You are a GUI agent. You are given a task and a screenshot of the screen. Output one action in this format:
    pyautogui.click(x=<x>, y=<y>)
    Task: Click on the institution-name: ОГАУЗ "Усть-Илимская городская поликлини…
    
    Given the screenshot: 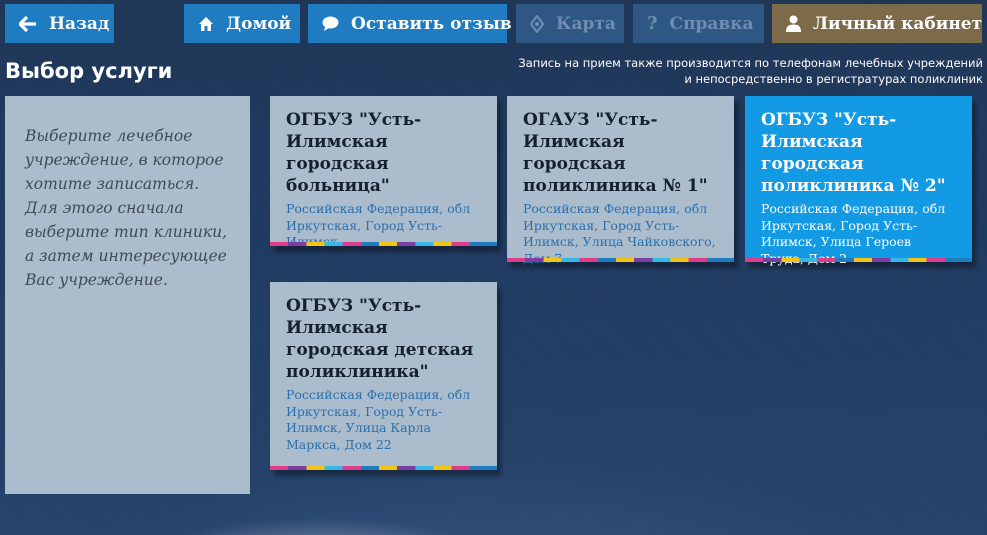 What is the action you would take?
    pyautogui.click(x=615, y=153)
    